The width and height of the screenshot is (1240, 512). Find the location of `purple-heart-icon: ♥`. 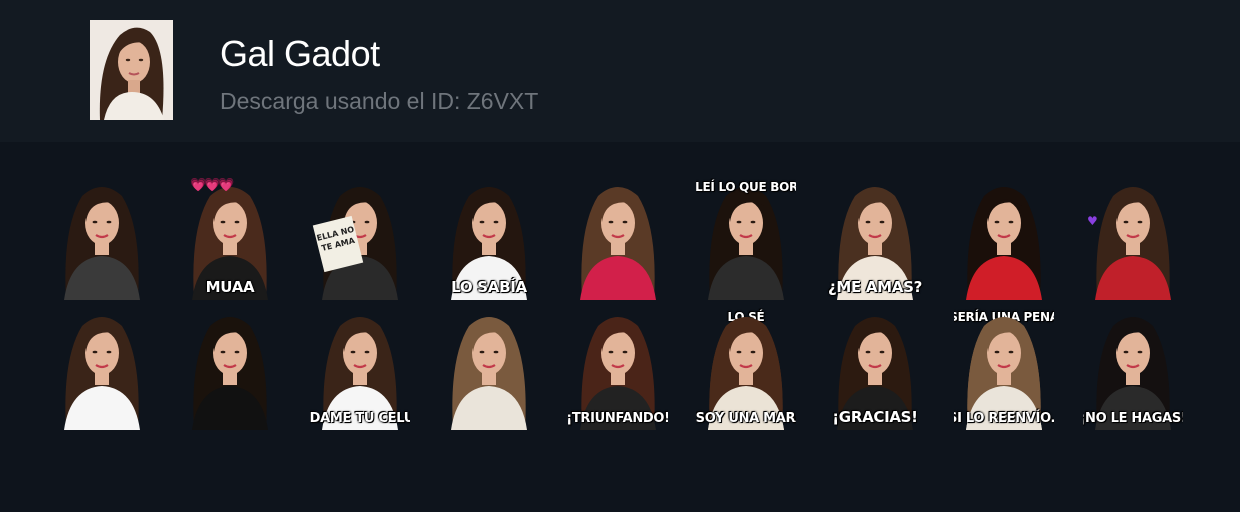

purple-heart-icon: ♥ is located at coordinates (1092, 221).